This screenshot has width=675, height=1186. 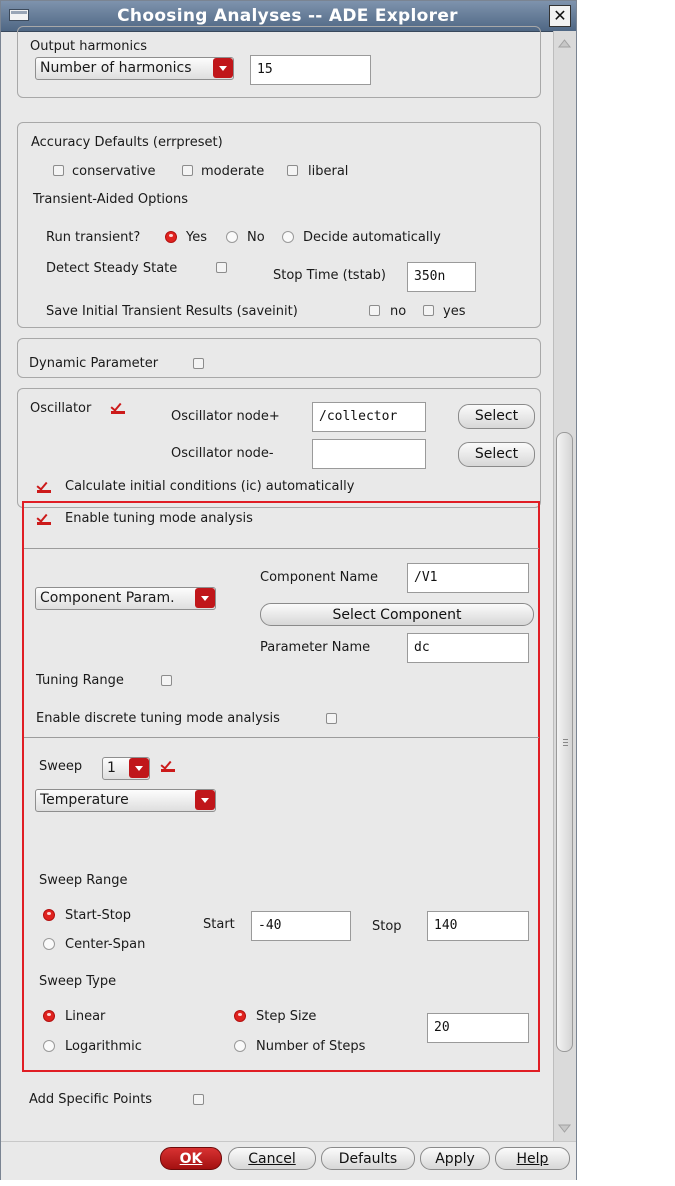 I want to click on moderate-label: moderate, so click(x=233, y=171).